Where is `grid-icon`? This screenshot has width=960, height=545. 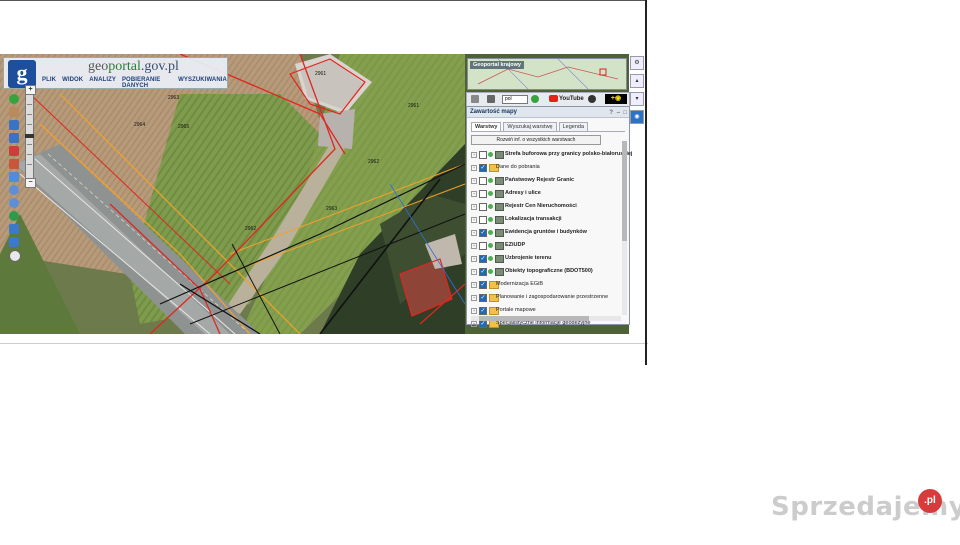 grid-icon is located at coordinates (475, 99).